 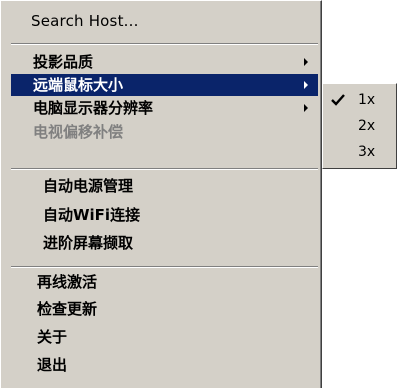 I want to click on menu-item-remote-mouse-size: 远端鼠标大小, so click(x=164, y=85).